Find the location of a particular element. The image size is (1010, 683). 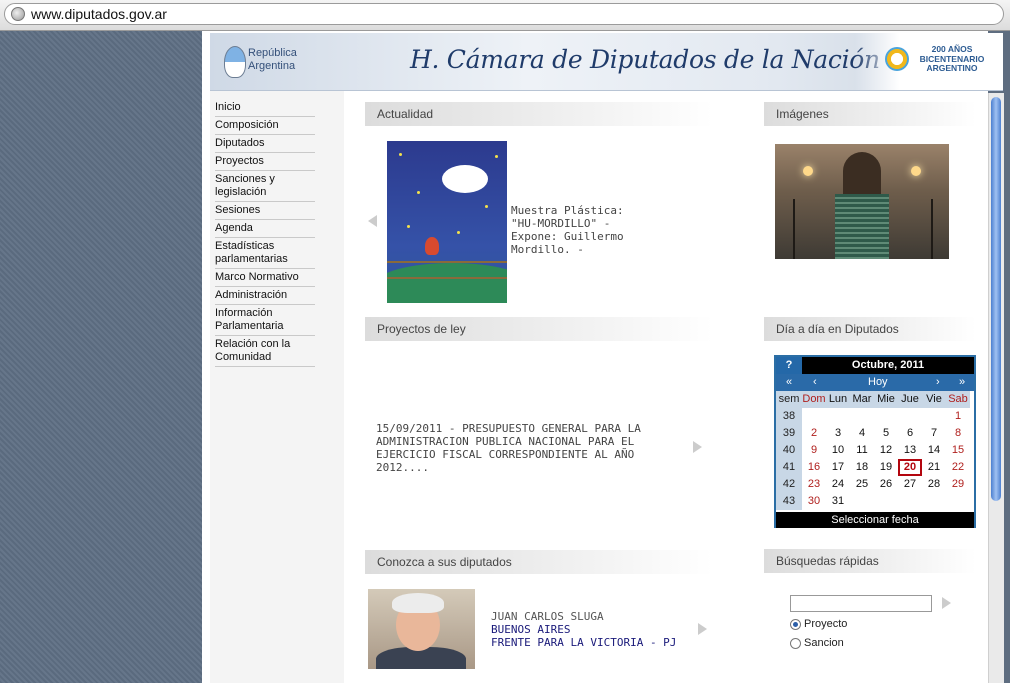

calendar-day: 29 is located at coordinates (958, 484).